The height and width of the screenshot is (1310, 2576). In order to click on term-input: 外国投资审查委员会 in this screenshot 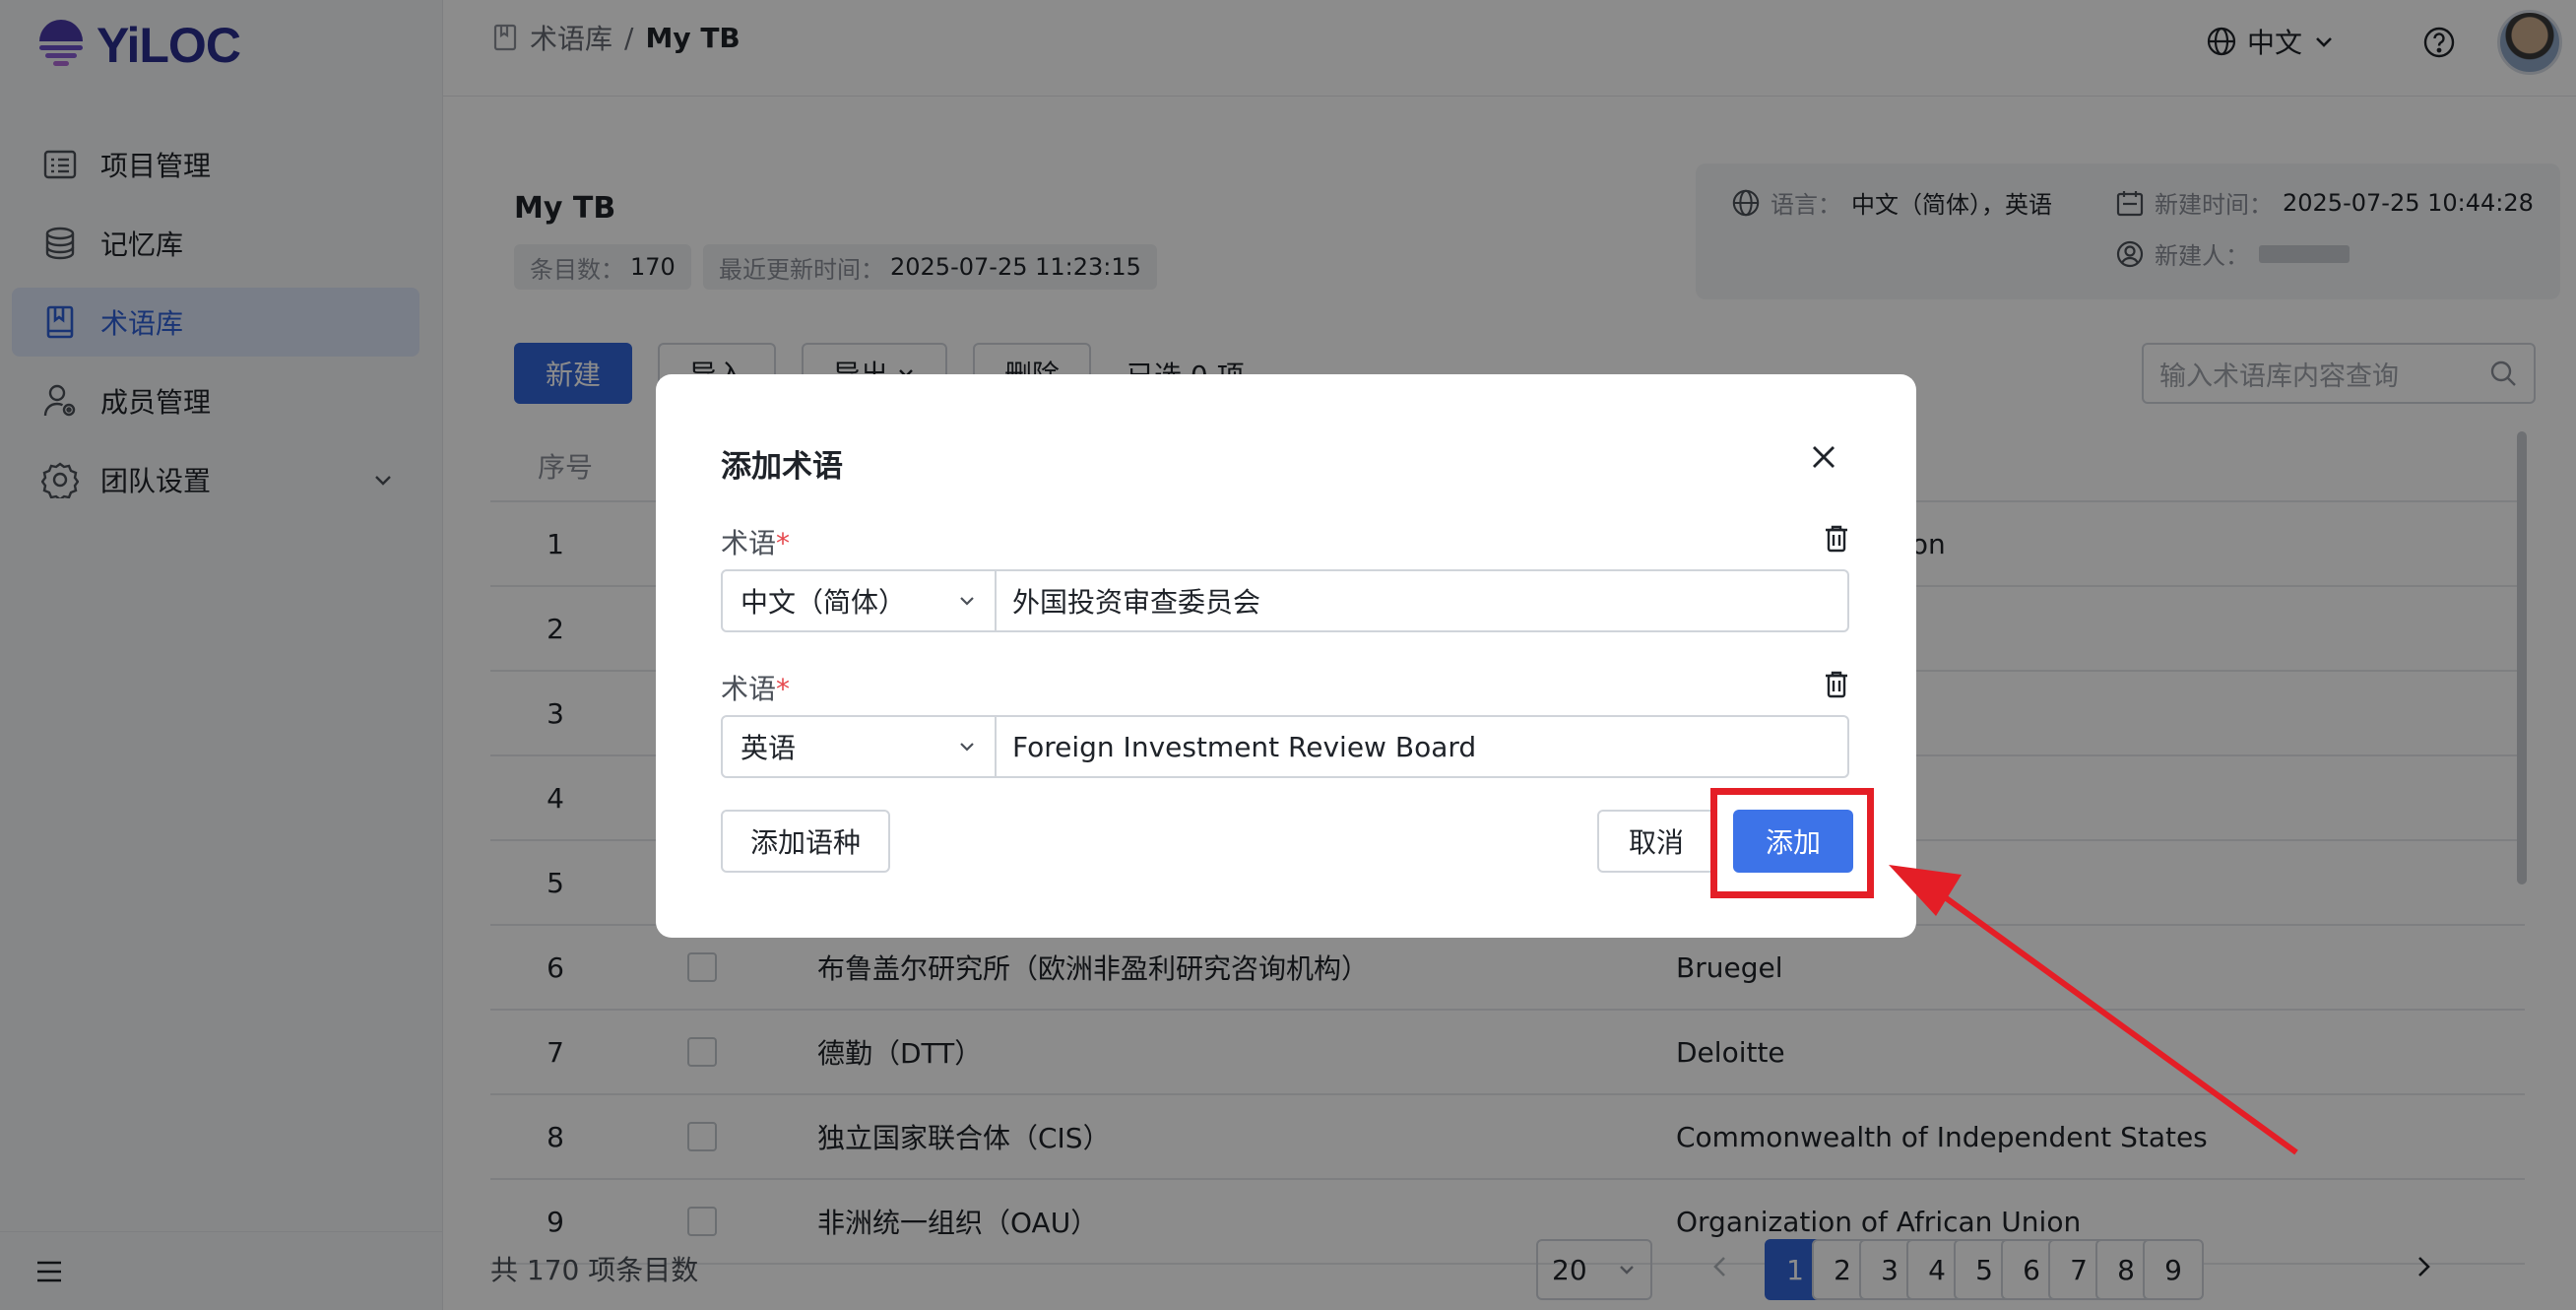, I will do `click(1423, 600)`.